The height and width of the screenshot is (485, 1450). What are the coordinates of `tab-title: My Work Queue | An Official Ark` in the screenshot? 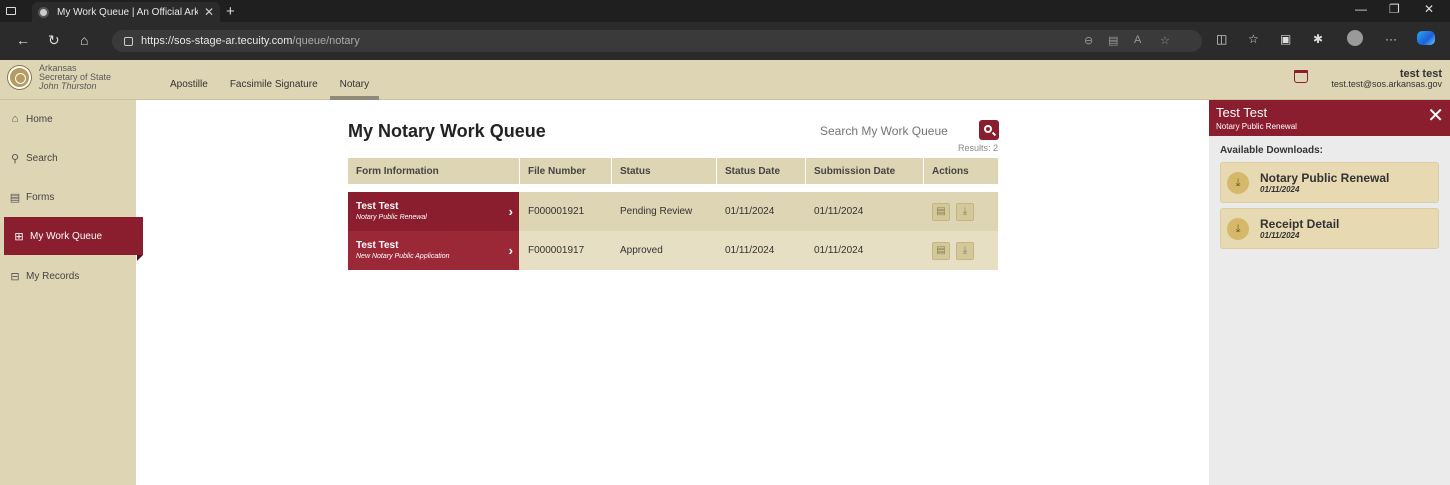 It's located at (127, 12).